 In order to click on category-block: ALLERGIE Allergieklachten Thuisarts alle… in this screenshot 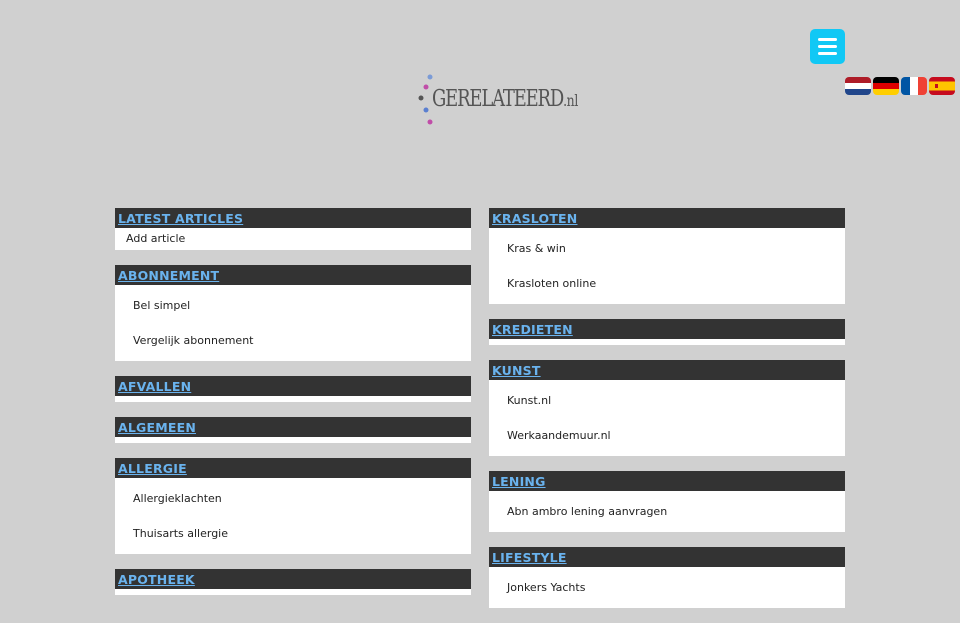, I will do `click(293, 506)`.